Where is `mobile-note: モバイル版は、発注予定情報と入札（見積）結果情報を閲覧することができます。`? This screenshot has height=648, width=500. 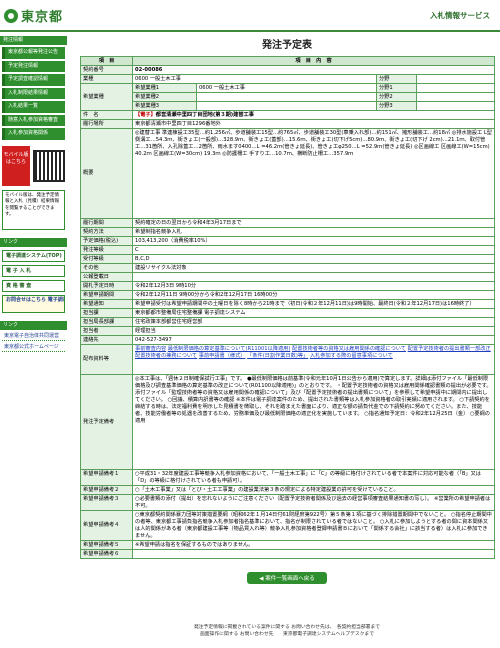 mobile-note: モバイル版は、発注予定情報と入札（見積）結果情報を閲覧することができます。 is located at coordinates (33, 209).